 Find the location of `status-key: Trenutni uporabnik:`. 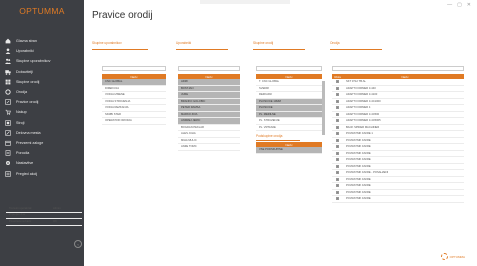

status-key: Trenutni uporabnik: is located at coordinates (21, 208).